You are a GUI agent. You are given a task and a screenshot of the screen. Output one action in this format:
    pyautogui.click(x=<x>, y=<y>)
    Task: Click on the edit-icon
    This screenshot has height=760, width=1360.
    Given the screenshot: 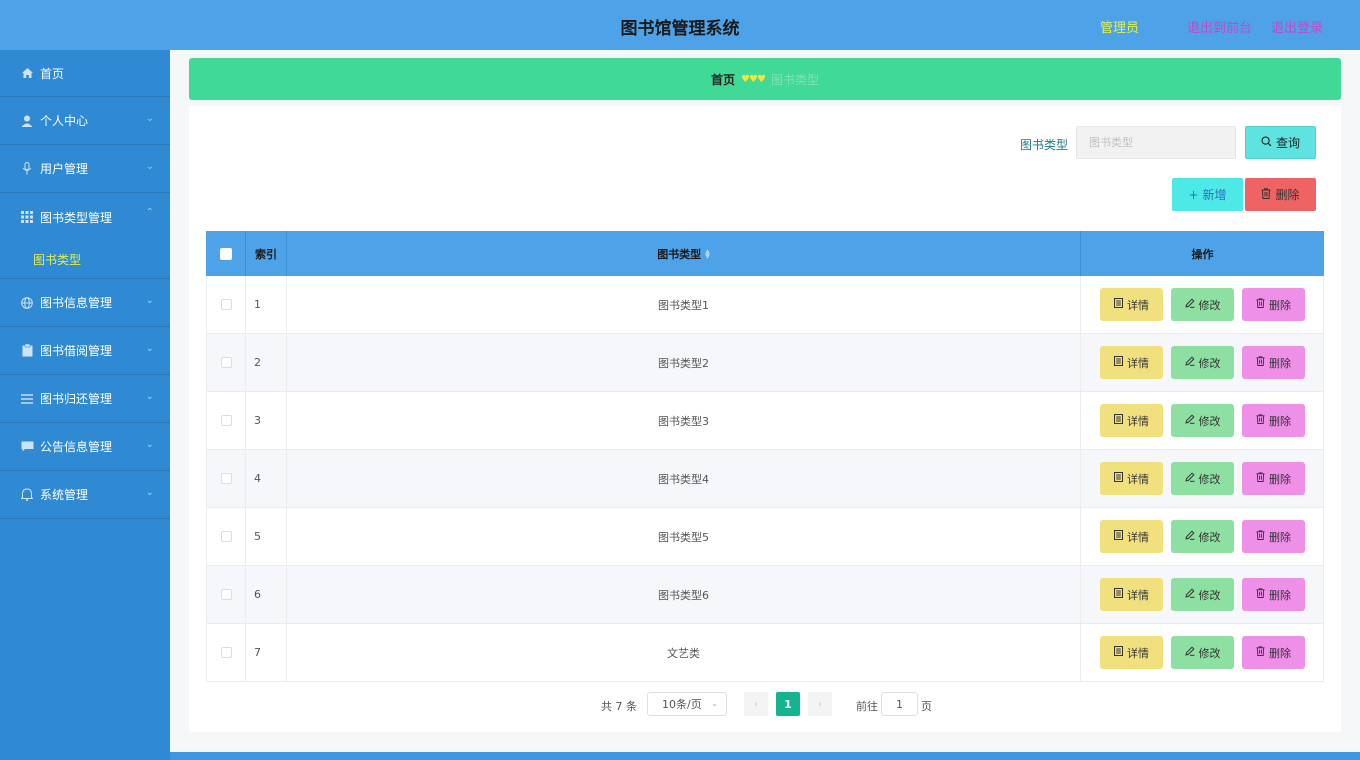 What is the action you would take?
    pyautogui.click(x=1190, y=536)
    